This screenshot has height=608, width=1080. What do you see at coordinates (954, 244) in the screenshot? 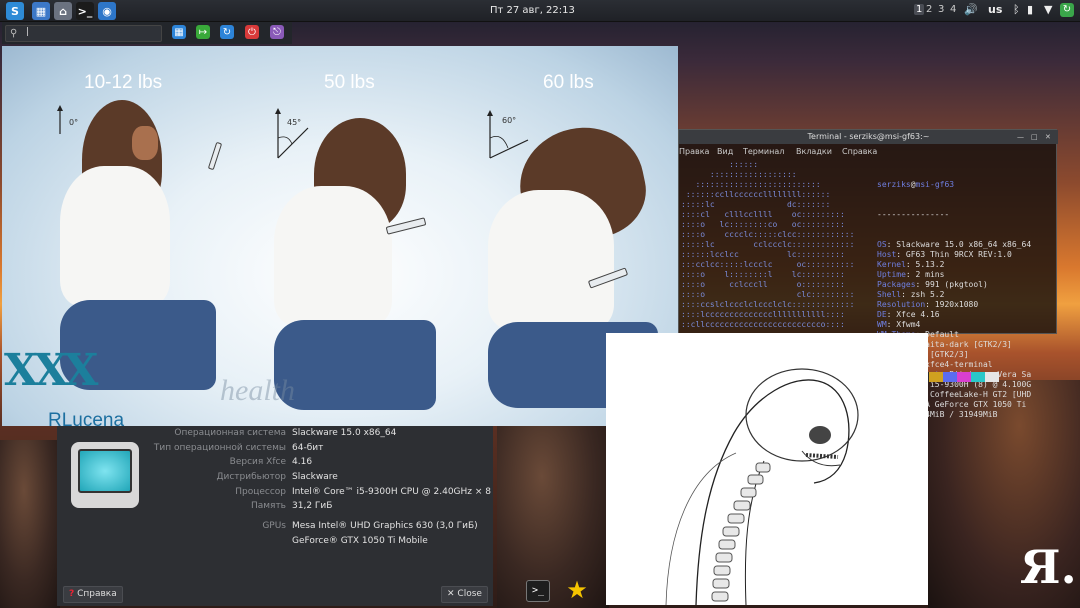
I see `neofetch-info-row: OS: Slackware 15.0 x86_64 x86_64` at bounding box center [954, 244].